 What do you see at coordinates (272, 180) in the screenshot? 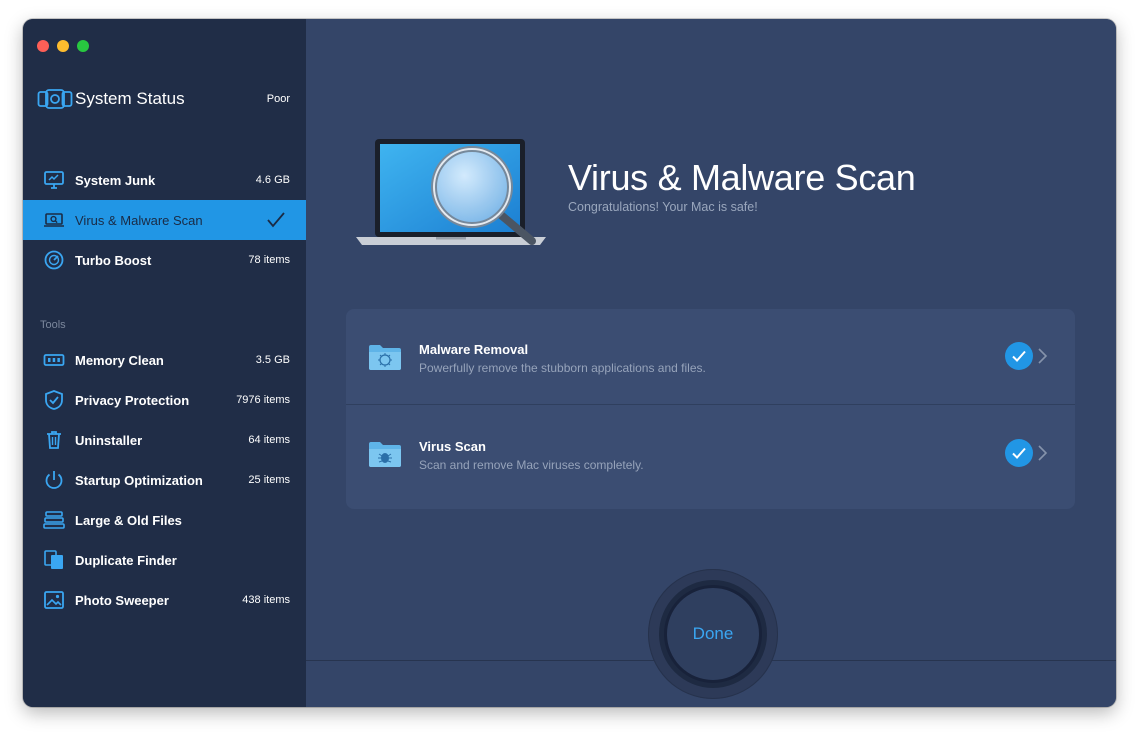
I see `sidebar-item-meta: 4.6 GB` at bounding box center [272, 180].